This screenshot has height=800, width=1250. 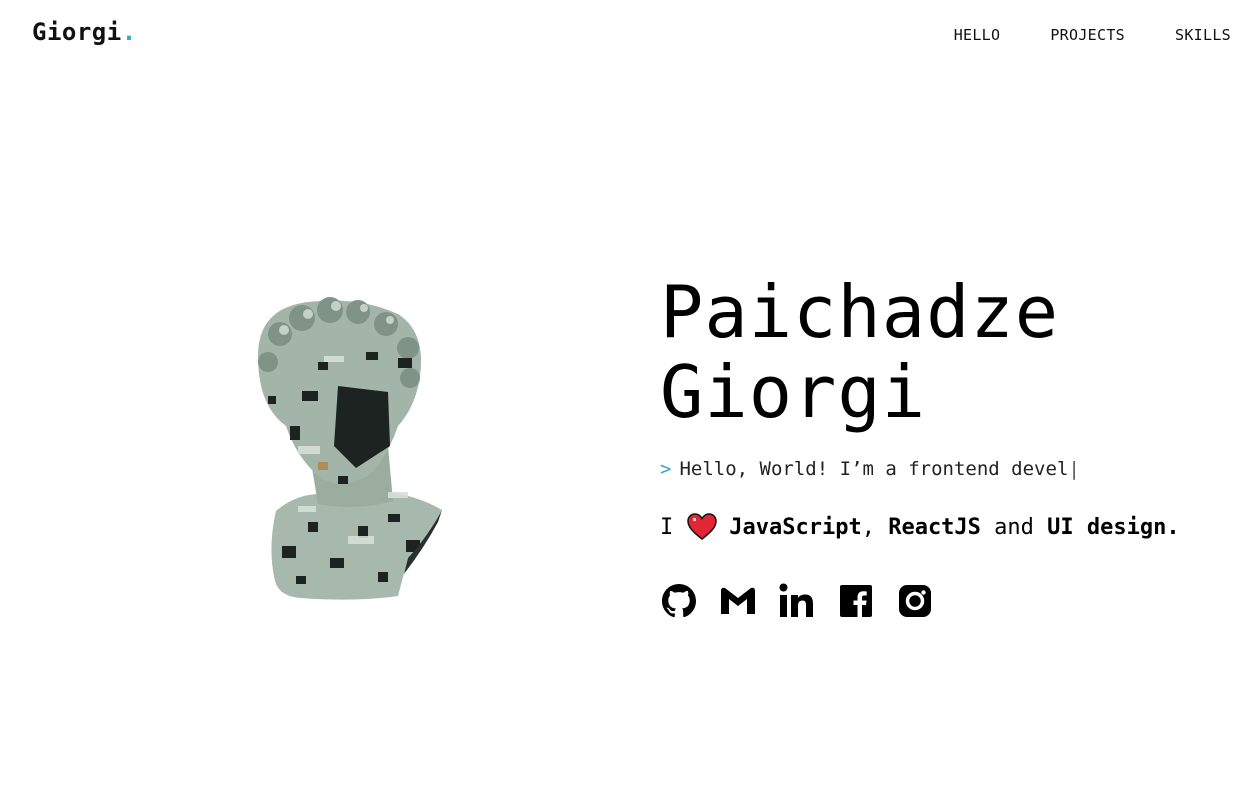 What do you see at coordinates (934, 527) in the screenshot?
I see `skill-reactjs: ReactJS` at bounding box center [934, 527].